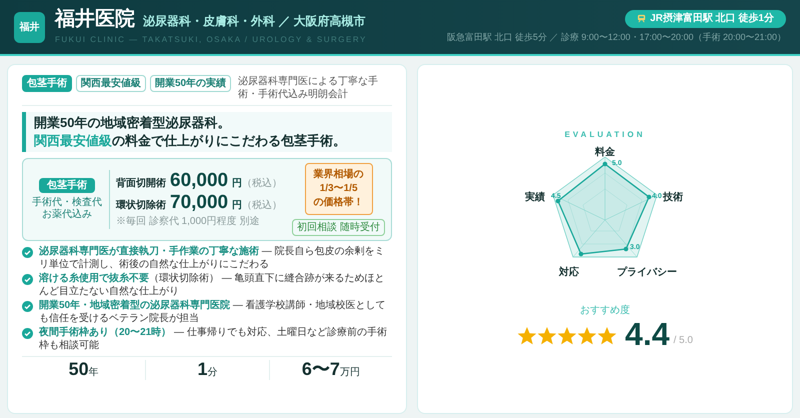 This screenshot has height=418, width=800. What do you see at coordinates (211, 40) in the screenshot?
I see `clinic-tagline: FUKUI CLINIC — TAKATSUKI, OSAKA / UROLOGY & SURGERY` at bounding box center [211, 40].